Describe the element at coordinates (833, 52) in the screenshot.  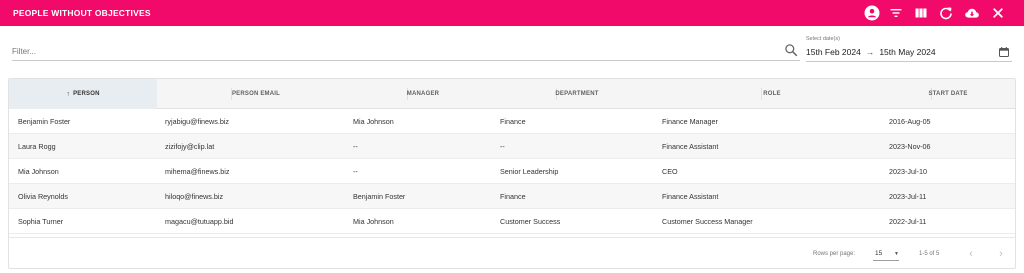
I see `date-range-start: 15th Feb 2024` at that location.